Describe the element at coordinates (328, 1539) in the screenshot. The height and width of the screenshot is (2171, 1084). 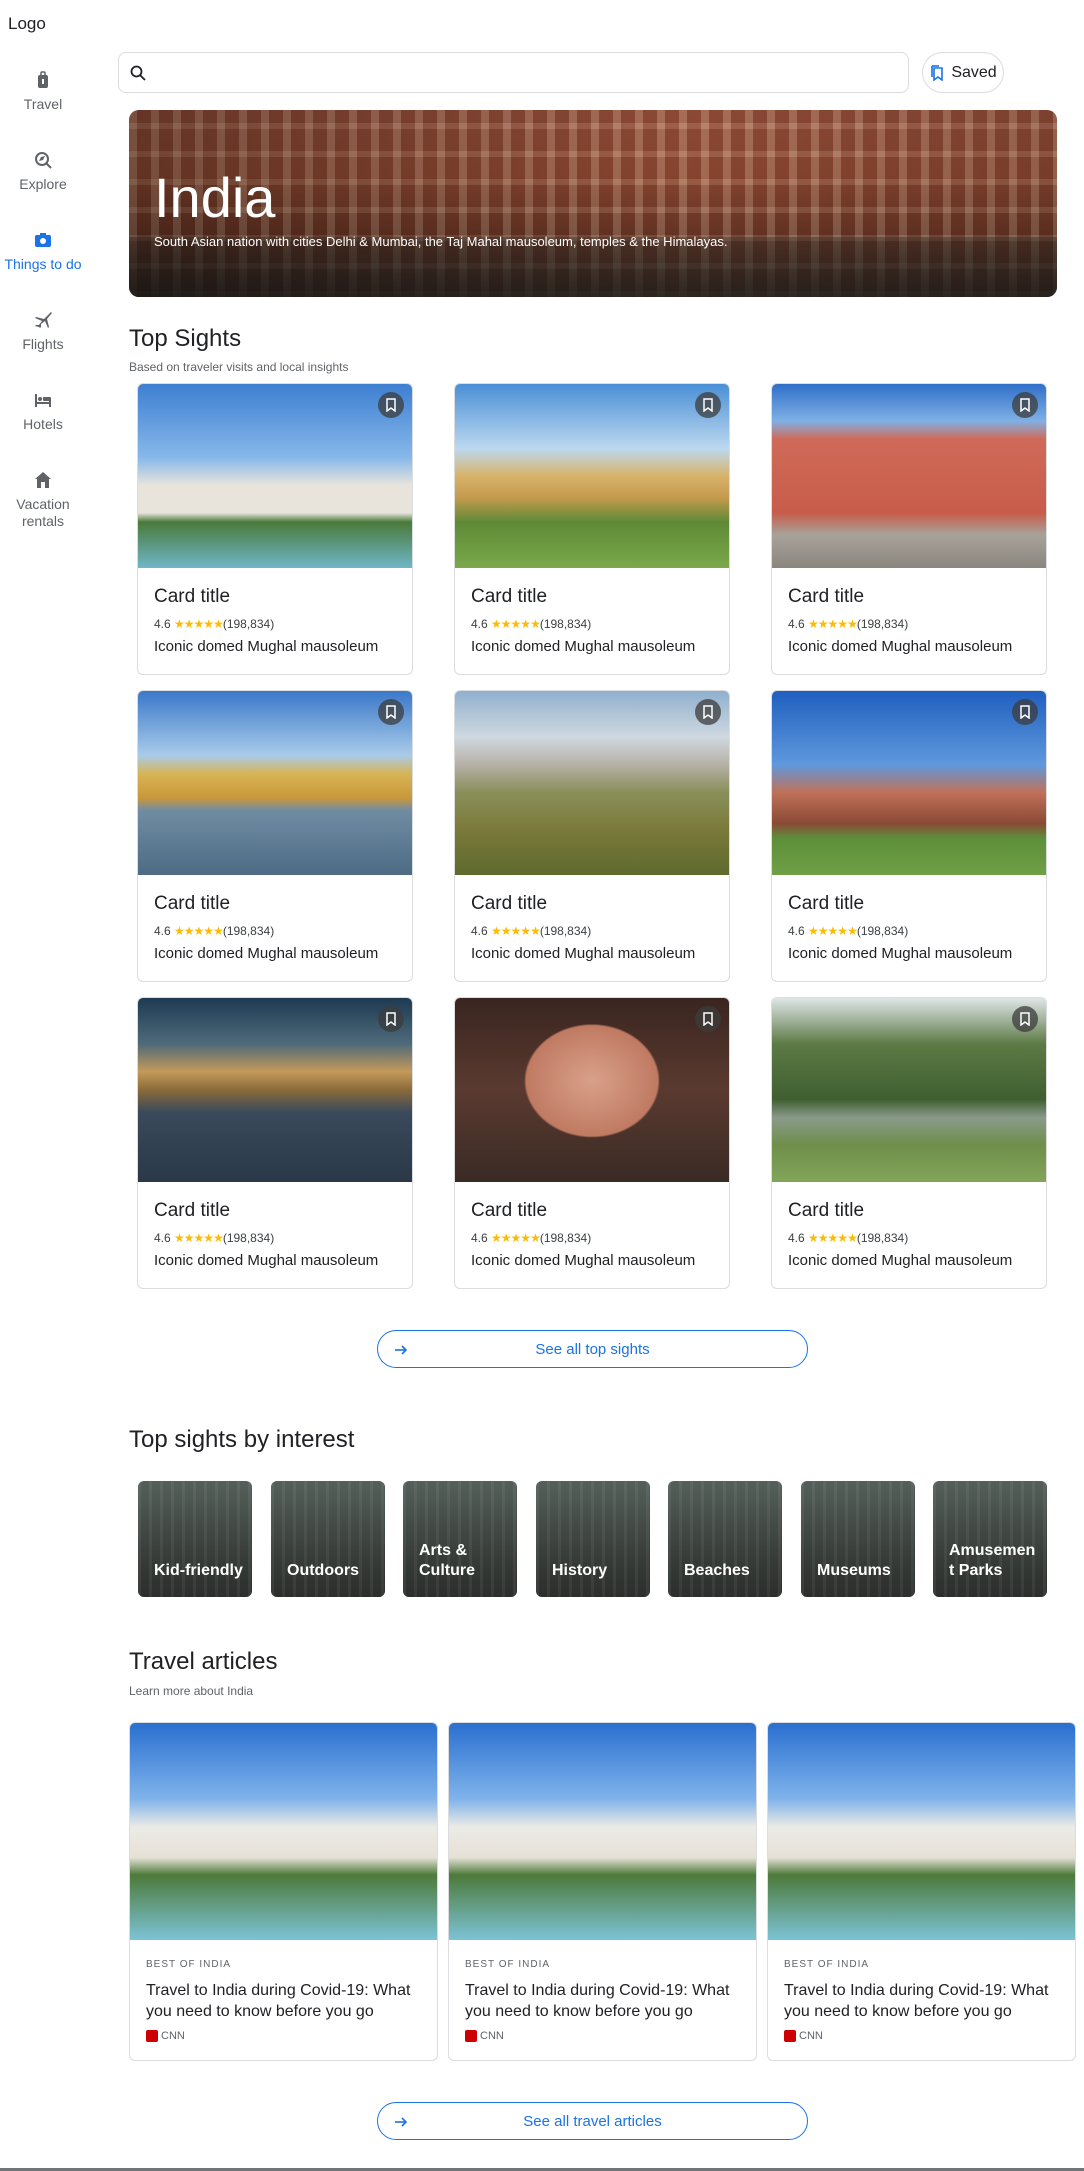
I see `interest-tile-outdoors: Outdoors` at that location.